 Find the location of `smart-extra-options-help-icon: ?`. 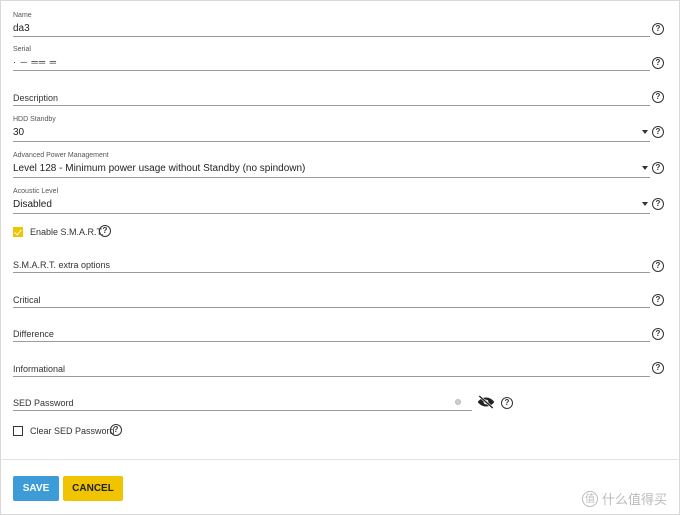

smart-extra-options-help-icon: ? is located at coordinates (658, 266).